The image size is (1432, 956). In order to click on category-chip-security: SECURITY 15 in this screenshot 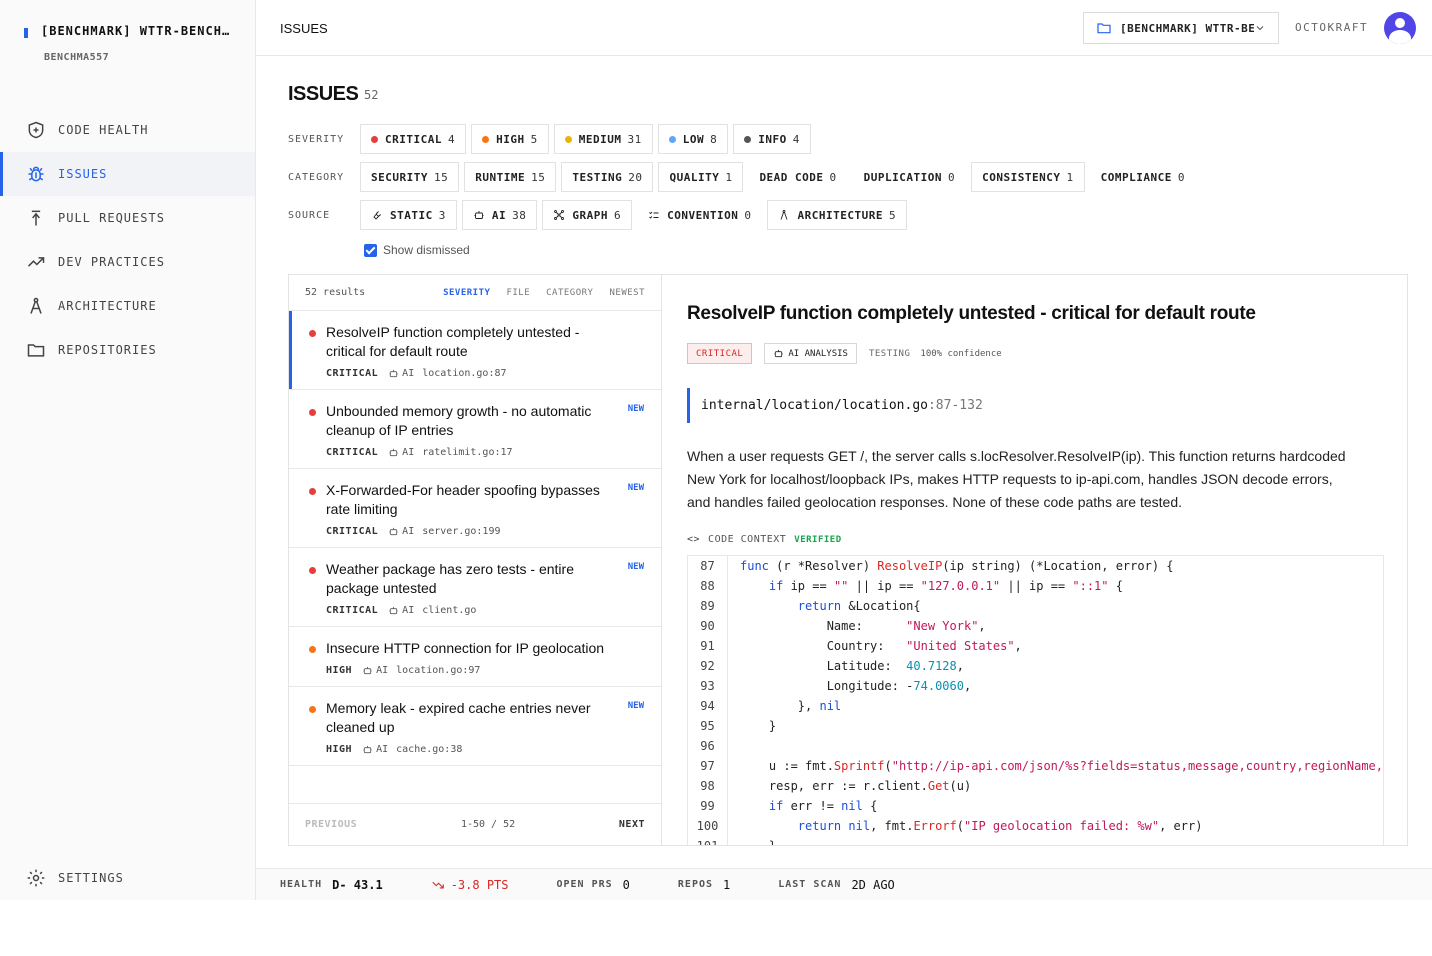, I will do `click(410, 177)`.